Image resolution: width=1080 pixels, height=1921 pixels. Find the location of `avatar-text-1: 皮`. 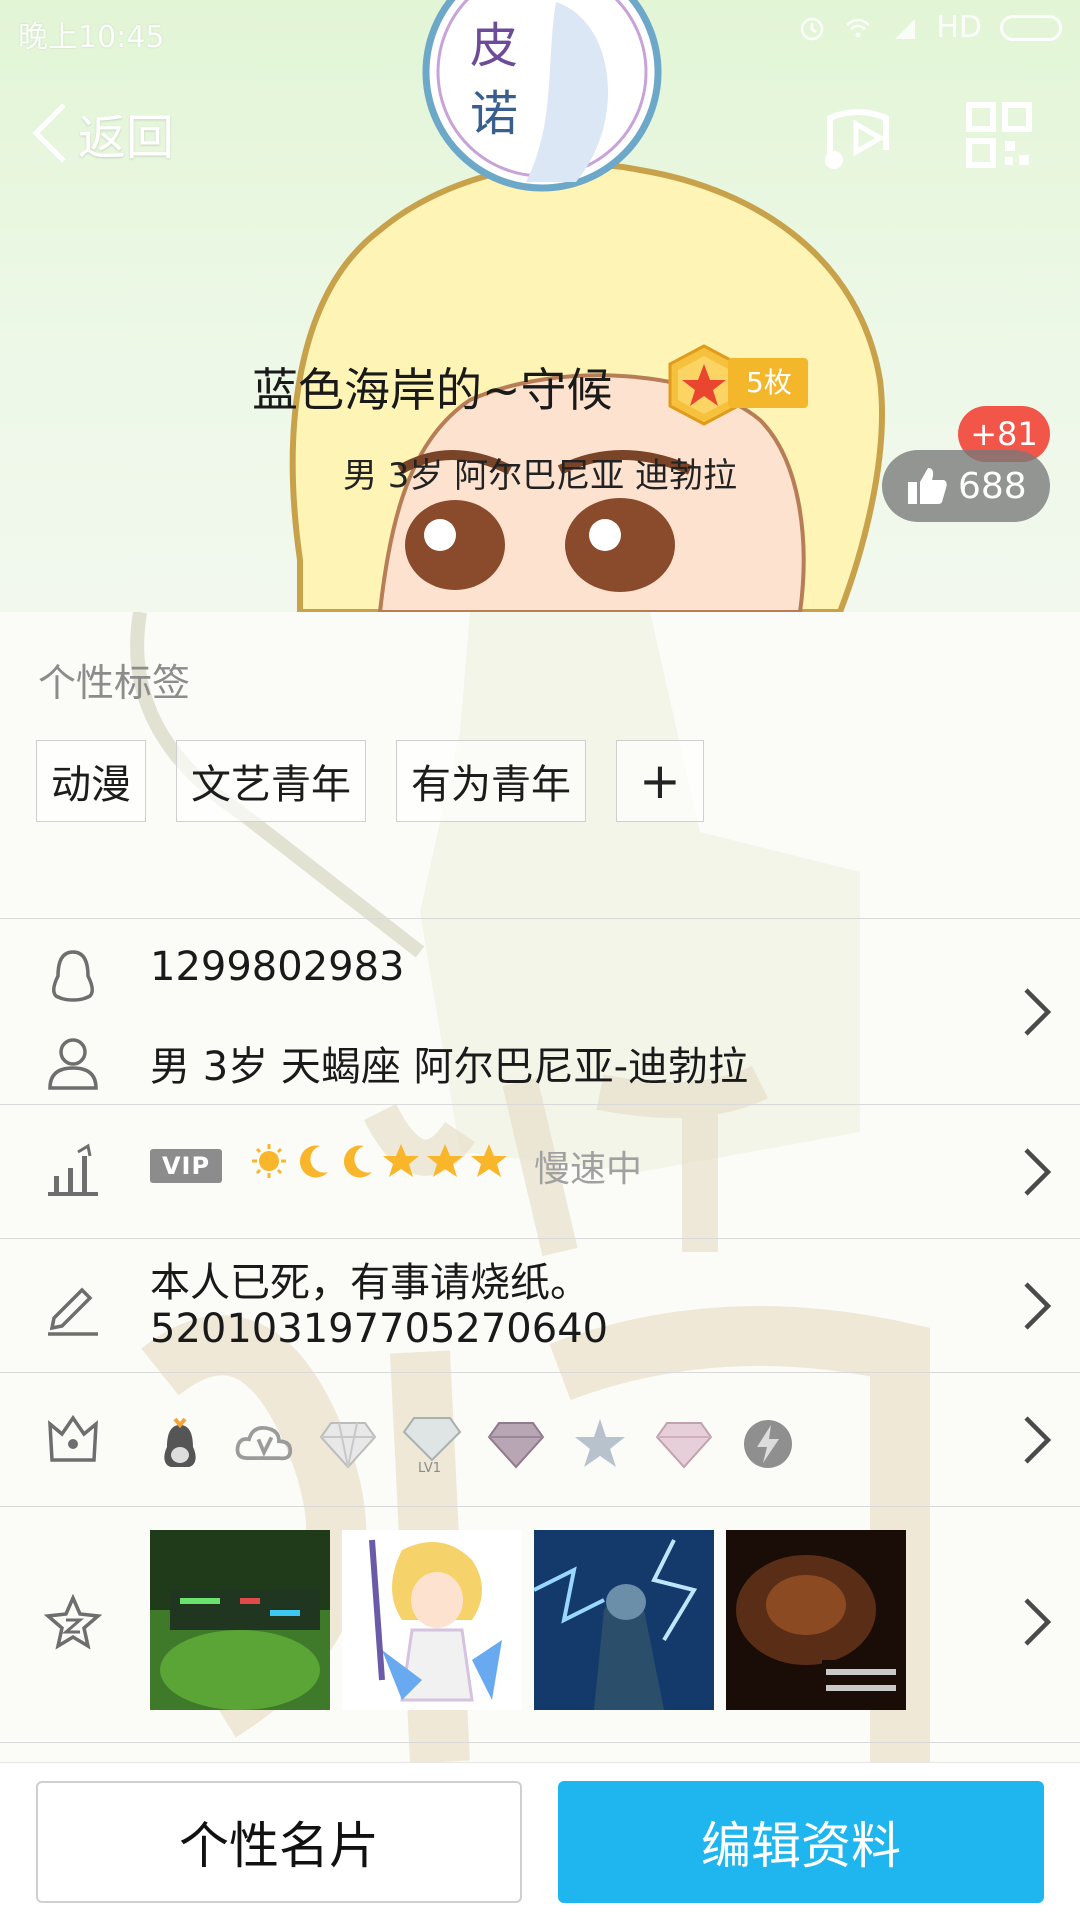

avatar-text-1: 皮 is located at coordinates (494, 46).